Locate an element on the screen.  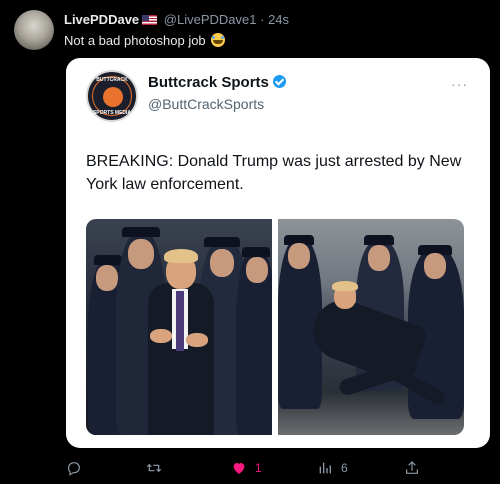
tweet-text-body: Not a bad photoshop job is located at coordinates (135, 40).